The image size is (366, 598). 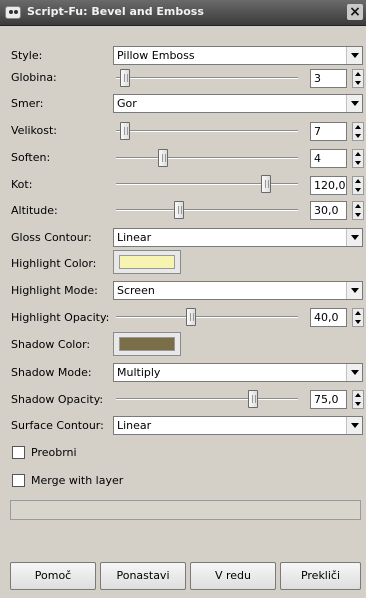 What do you see at coordinates (34, 210) in the screenshot?
I see `altitude-label: Altitude:` at bounding box center [34, 210].